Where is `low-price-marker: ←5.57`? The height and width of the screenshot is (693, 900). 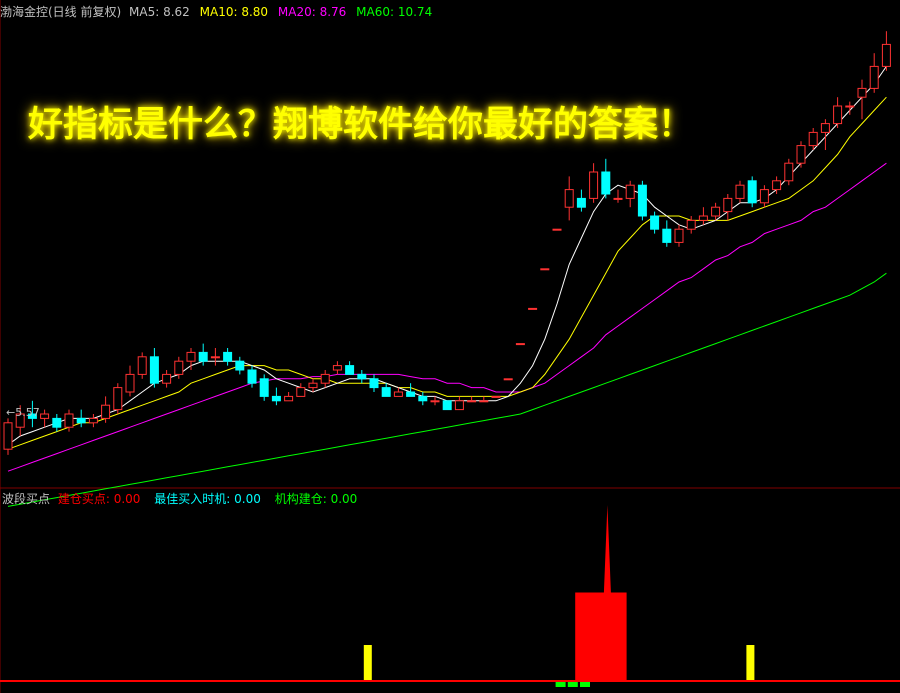 low-price-marker: ←5.57 is located at coordinates (23, 412).